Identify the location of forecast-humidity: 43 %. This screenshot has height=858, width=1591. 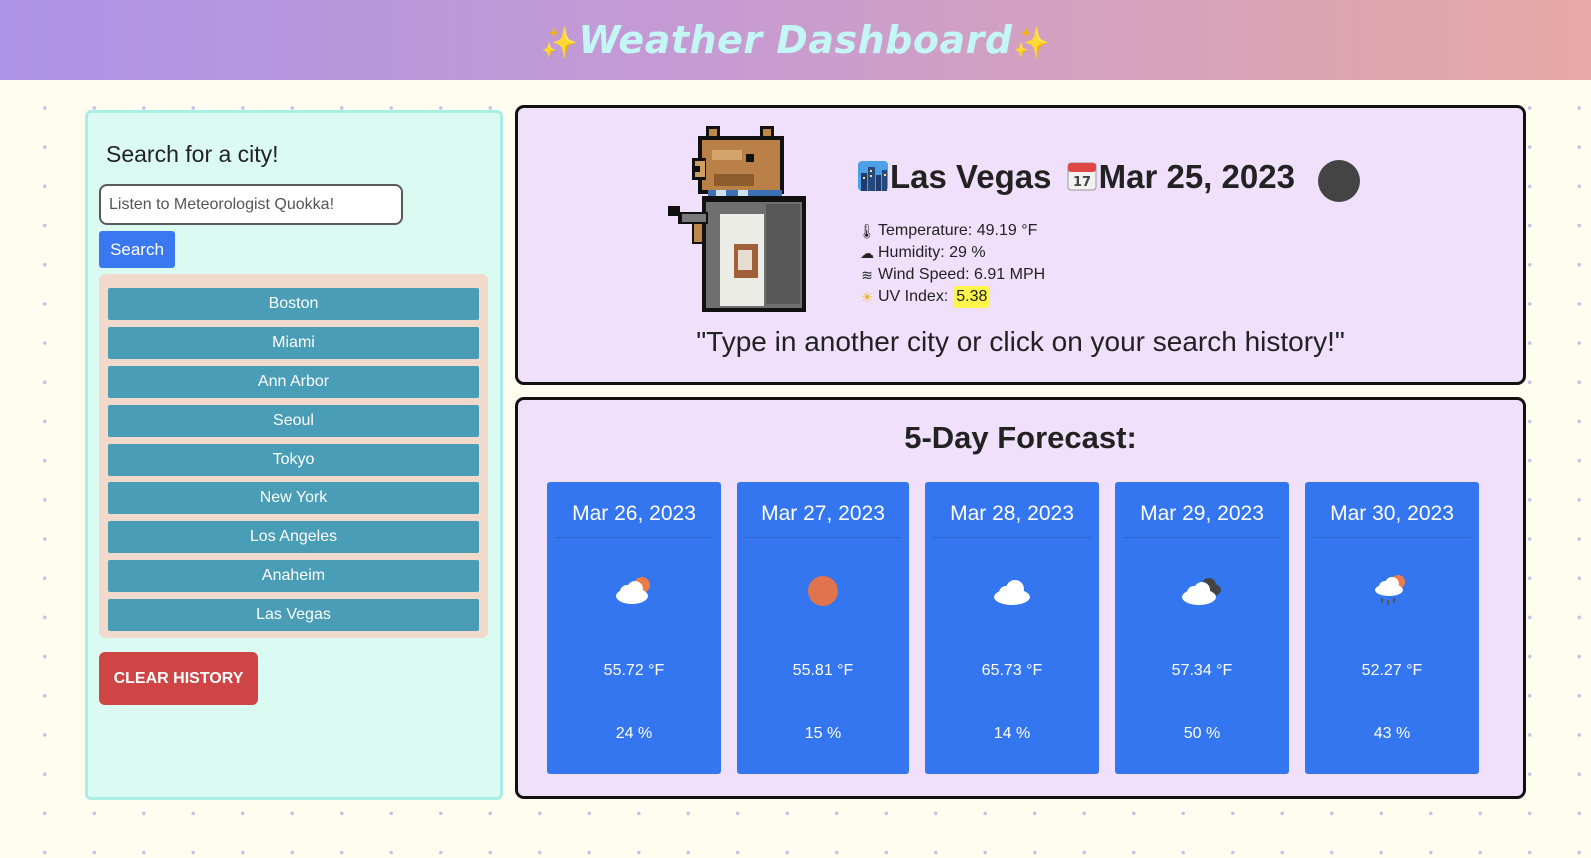
(1392, 733).